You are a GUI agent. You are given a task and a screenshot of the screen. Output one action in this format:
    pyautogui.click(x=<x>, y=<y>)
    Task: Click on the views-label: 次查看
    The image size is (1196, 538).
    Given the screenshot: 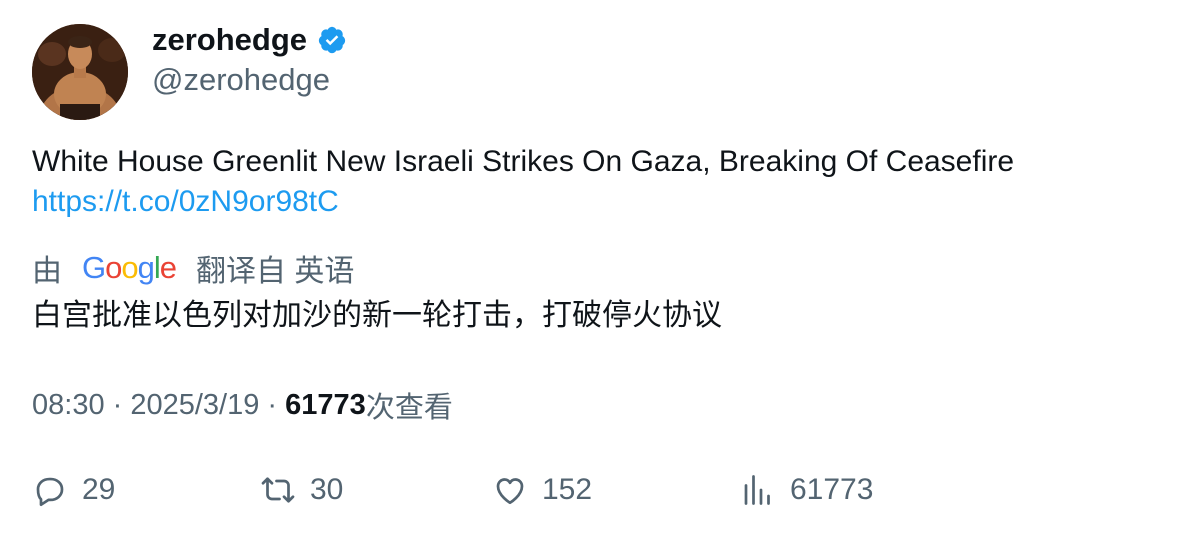 What is the action you would take?
    pyautogui.click(x=409, y=408)
    